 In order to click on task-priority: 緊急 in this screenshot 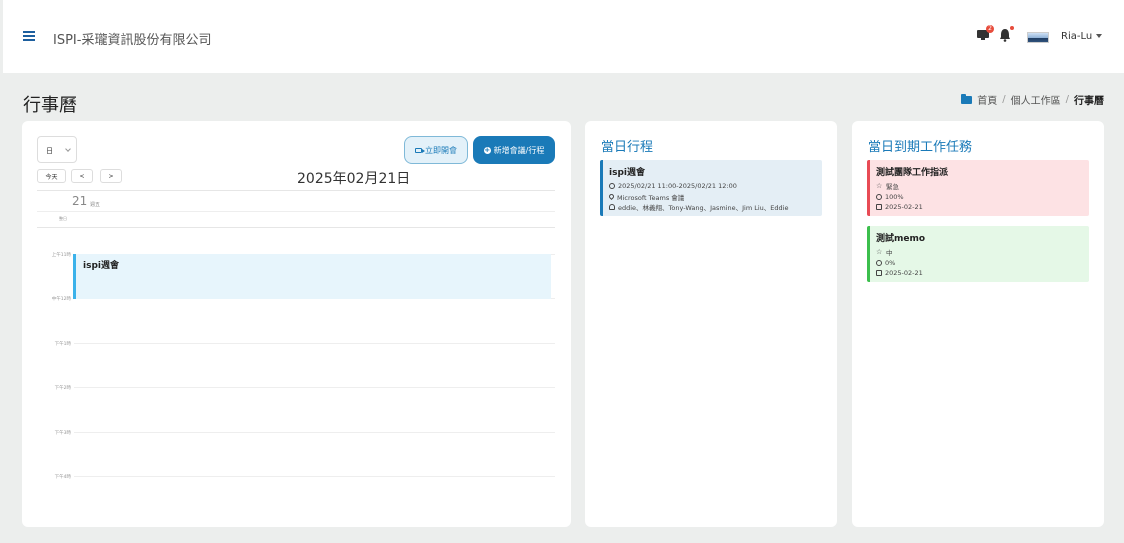, I will do `click(892, 187)`.